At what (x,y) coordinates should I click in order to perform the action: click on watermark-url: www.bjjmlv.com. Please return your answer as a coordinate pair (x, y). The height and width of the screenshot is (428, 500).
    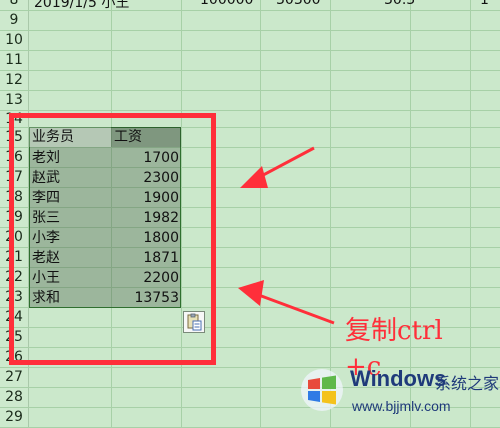
    Looking at the image, I should click on (401, 406).